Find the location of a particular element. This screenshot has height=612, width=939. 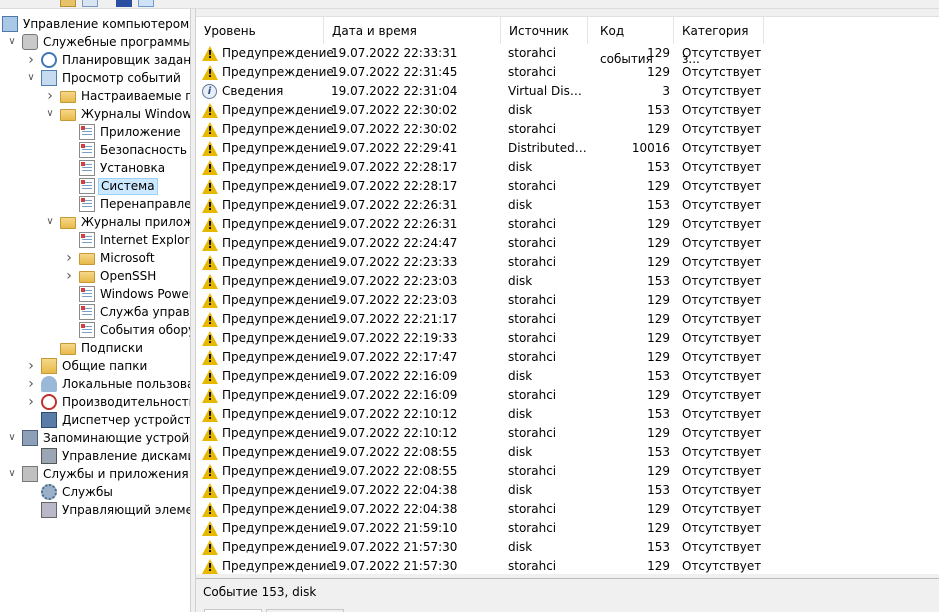

event-id-cell: 153 is located at coordinates (658, 452).